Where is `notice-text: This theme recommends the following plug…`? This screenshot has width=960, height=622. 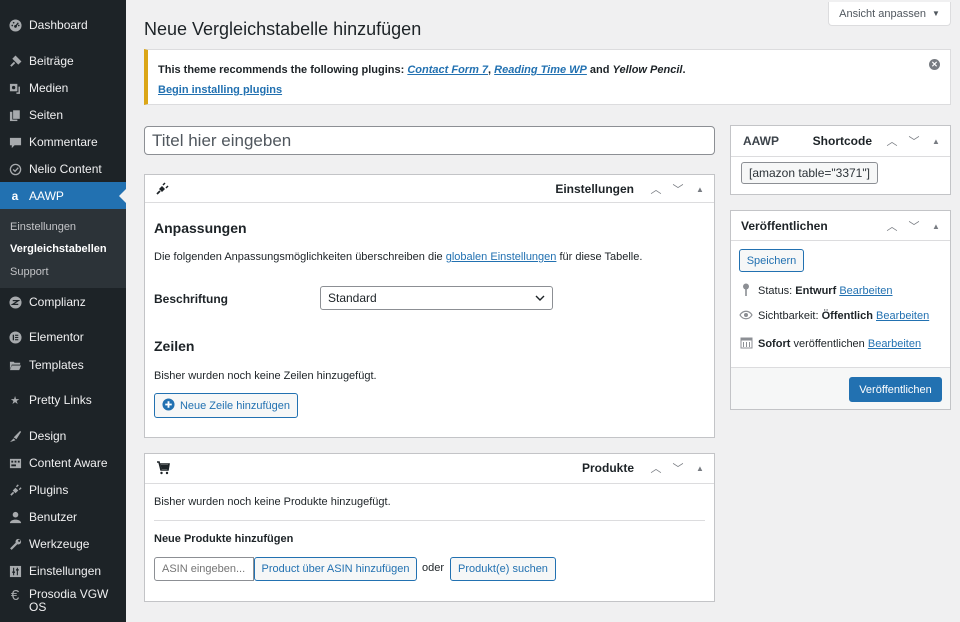 notice-text: This theme recommends the following plug… is located at coordinates (283, 70).